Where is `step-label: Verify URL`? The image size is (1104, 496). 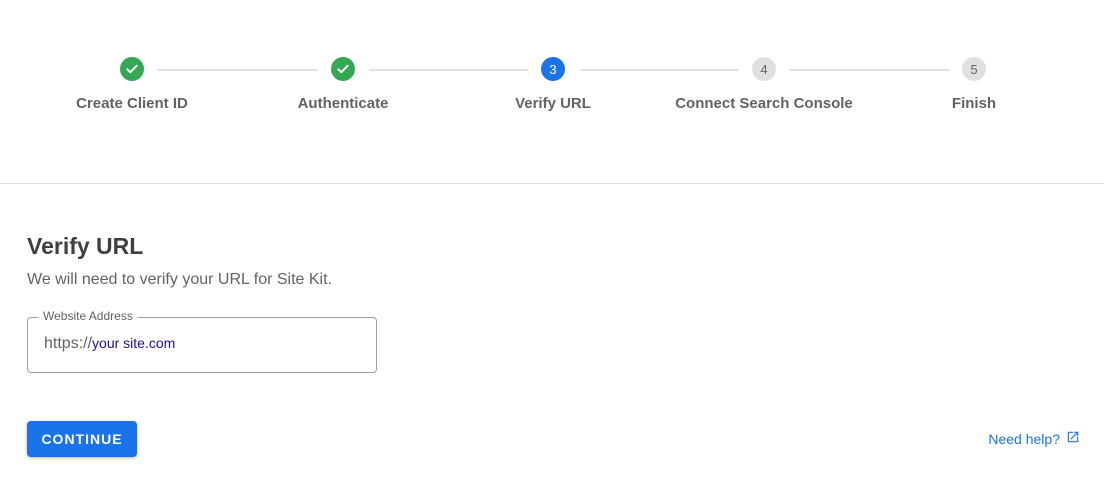 step-label: Verify URL is located at coordinates (553, 103).